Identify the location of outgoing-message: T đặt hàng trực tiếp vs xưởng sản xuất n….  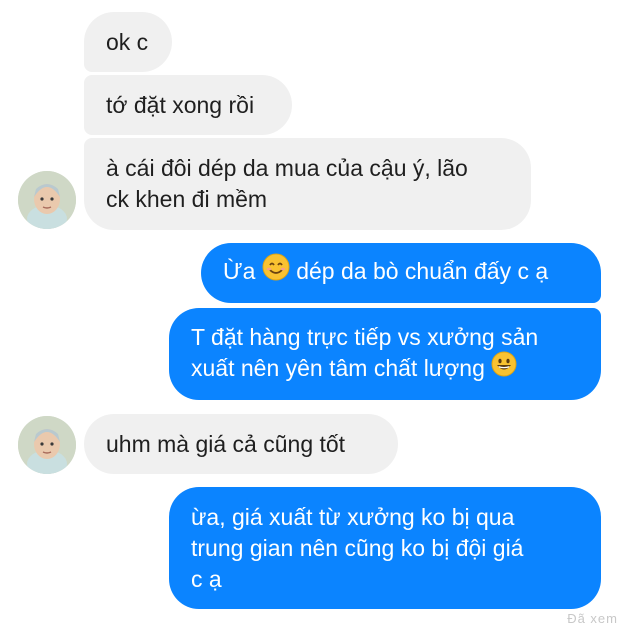
(385, 354).